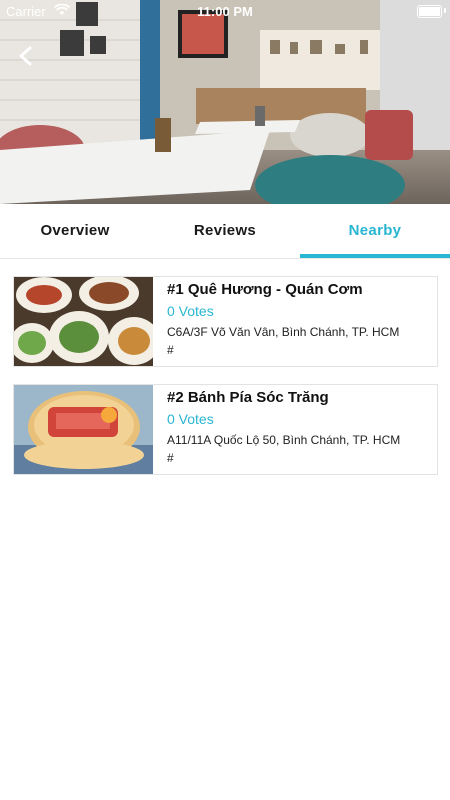 The width and height of the screenshot is (450, 800). I want to click on battery-icon, so click(429, 11).